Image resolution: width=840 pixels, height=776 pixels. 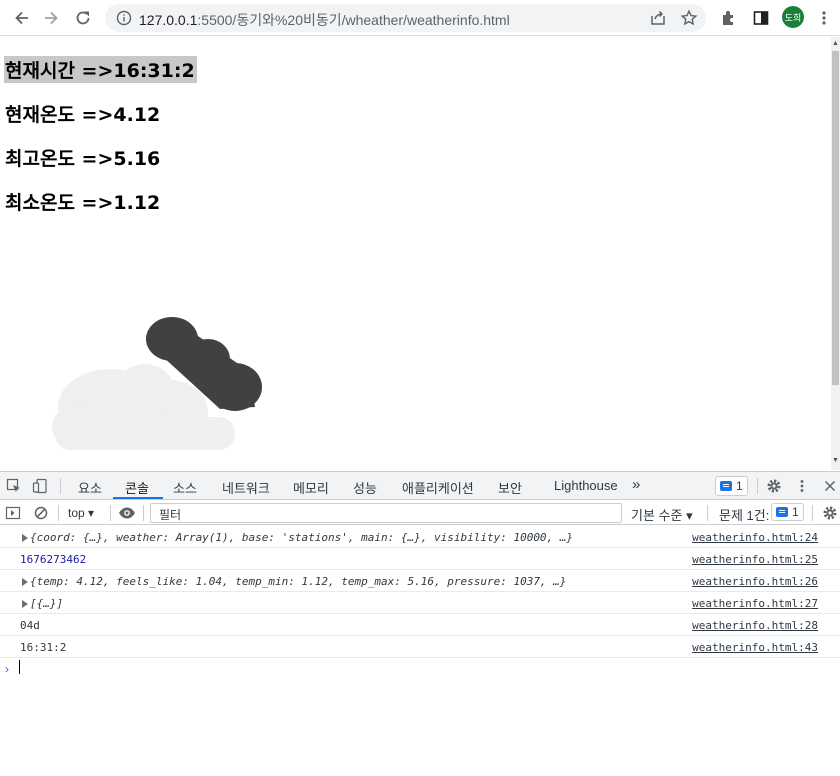 What do you see at coordinates (689, 18) in the screenshot?
I see `bookmark-star-icon` at bounding box center [689, 18].